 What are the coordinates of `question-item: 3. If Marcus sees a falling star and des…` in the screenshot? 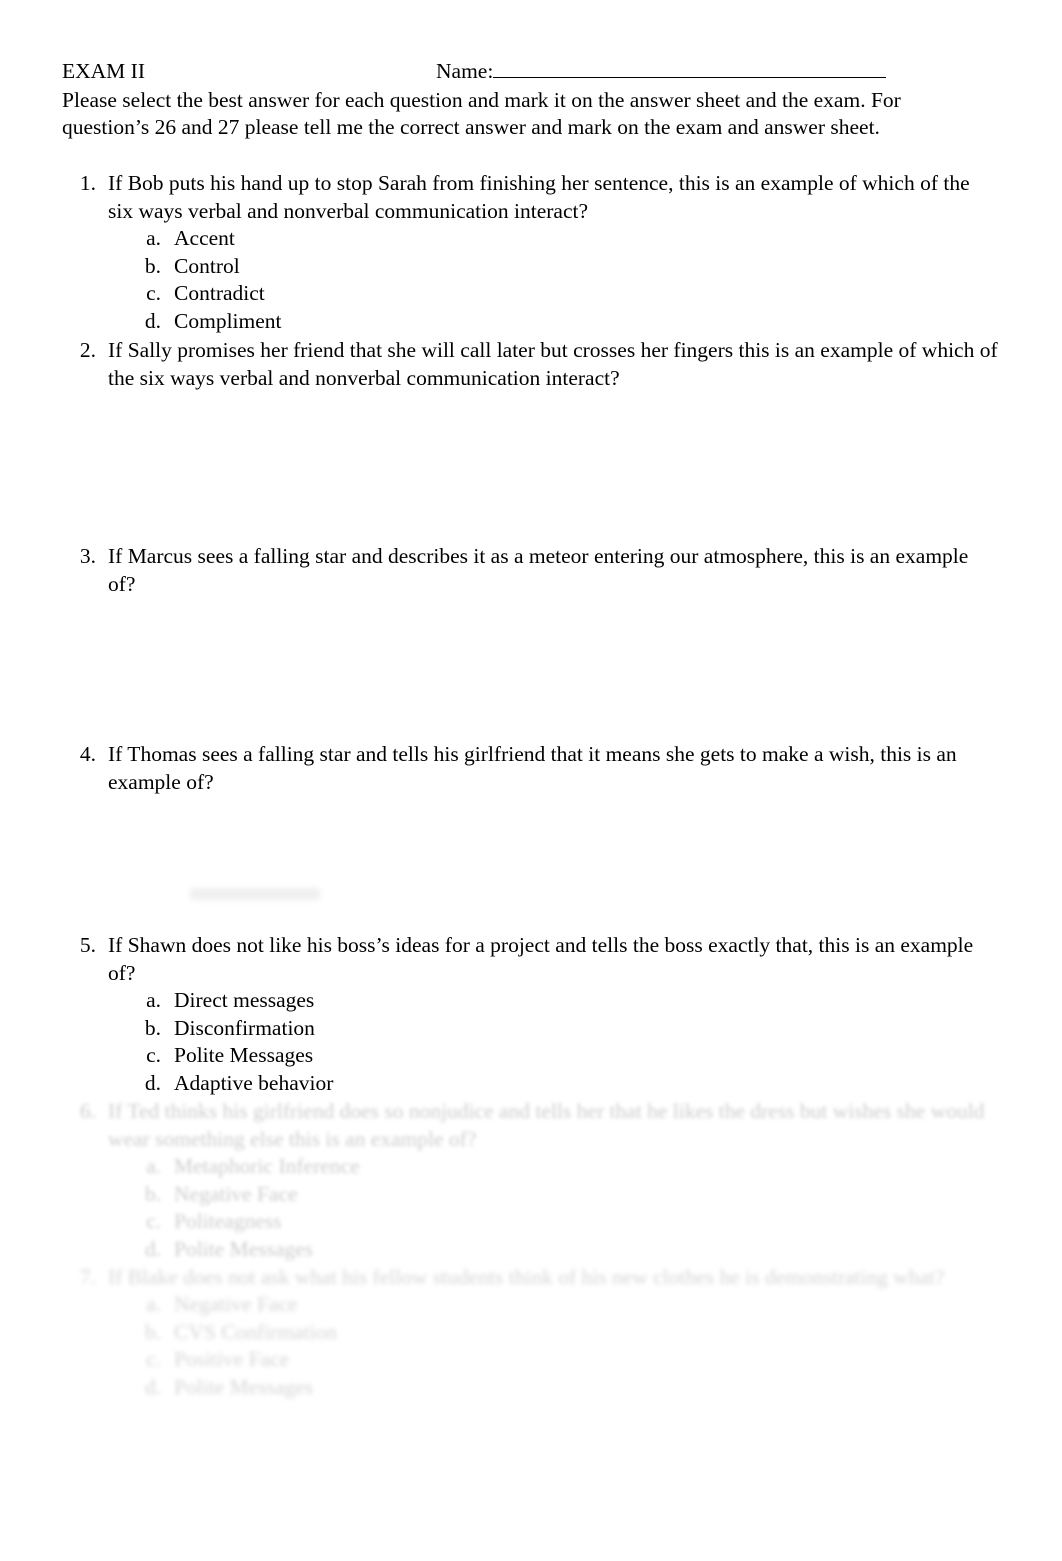 It's located at (531, 570).